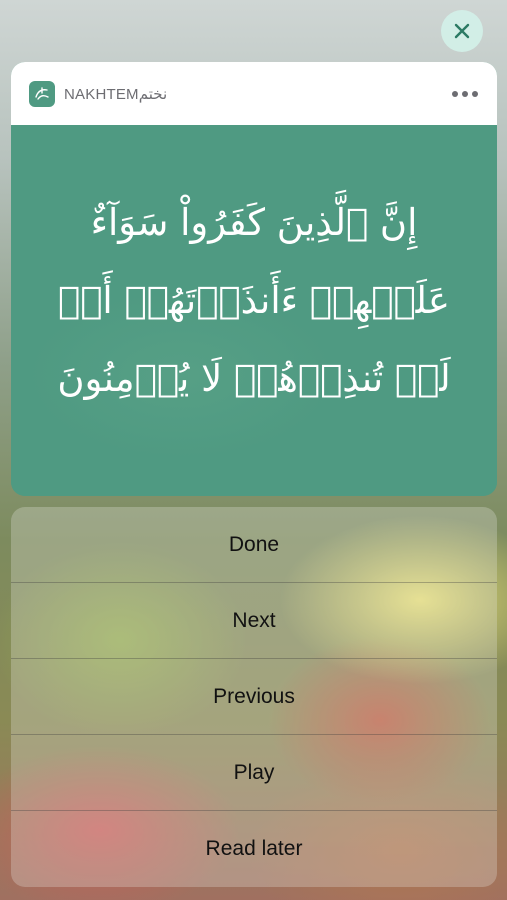 The image size is (507, 900). I want to click on close-icon, so click(462, 31).